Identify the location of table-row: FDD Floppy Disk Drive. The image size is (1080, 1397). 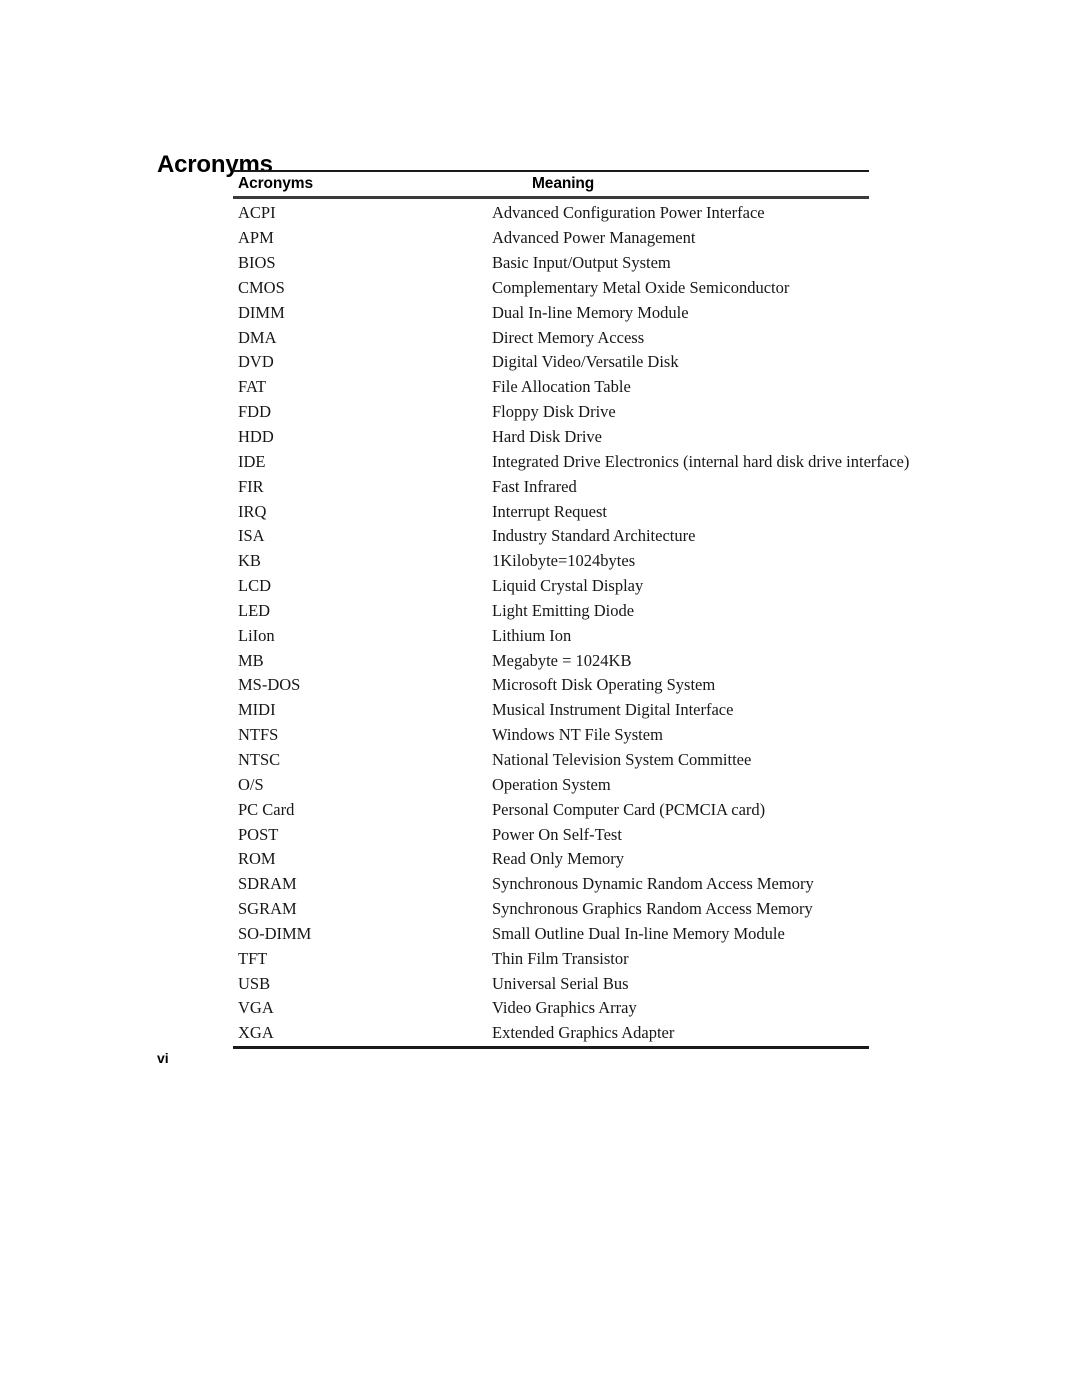
(551, 412).